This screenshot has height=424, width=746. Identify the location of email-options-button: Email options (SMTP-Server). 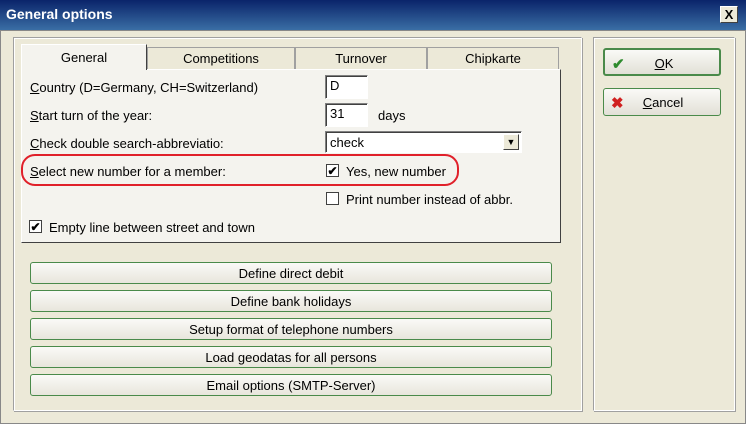
(291, 385).